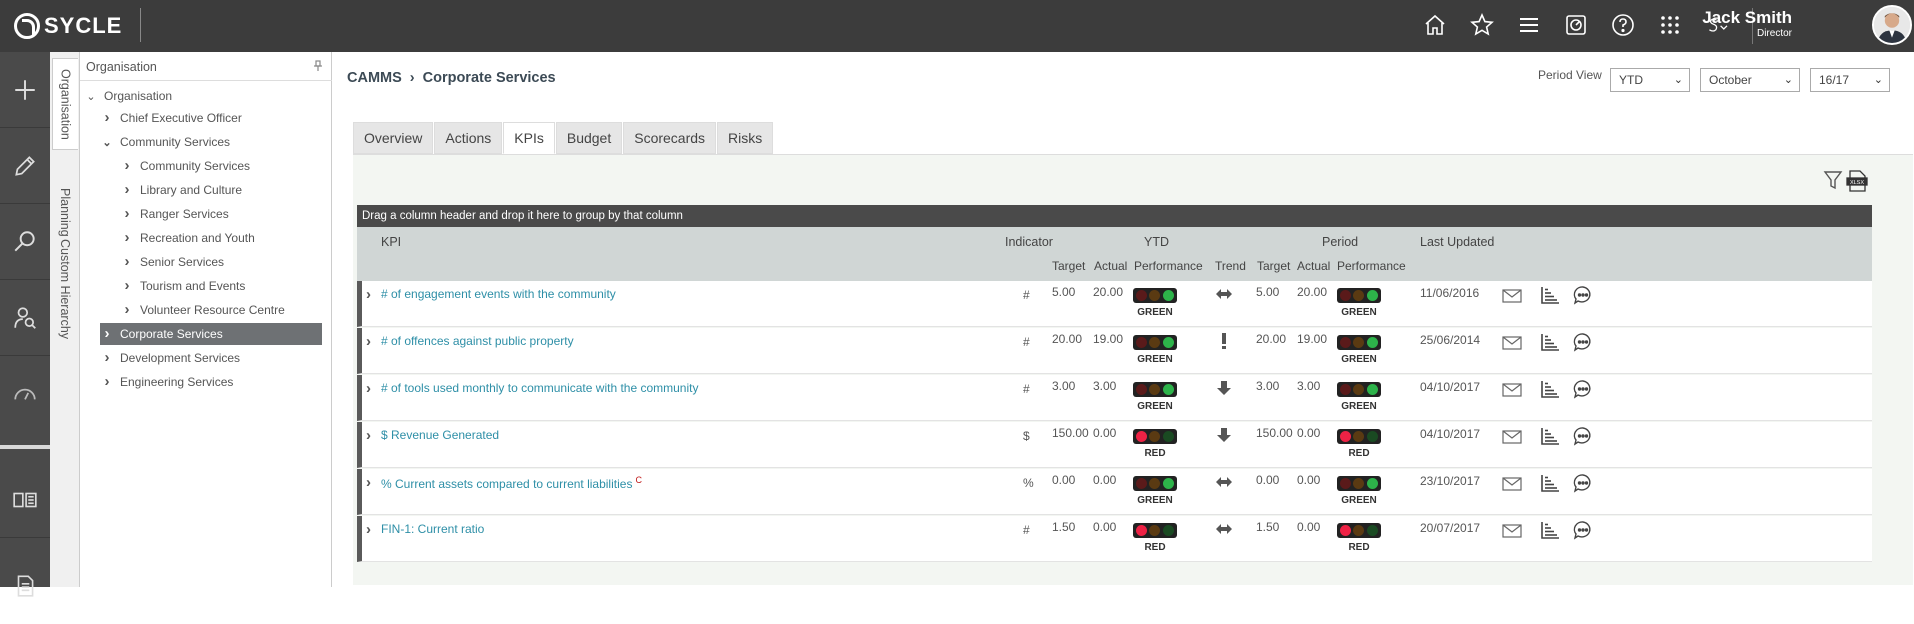  Describe the element at coordinates (187, 238) in the screenshot. I see `tree-node: › Recreation and Youth` at that location.